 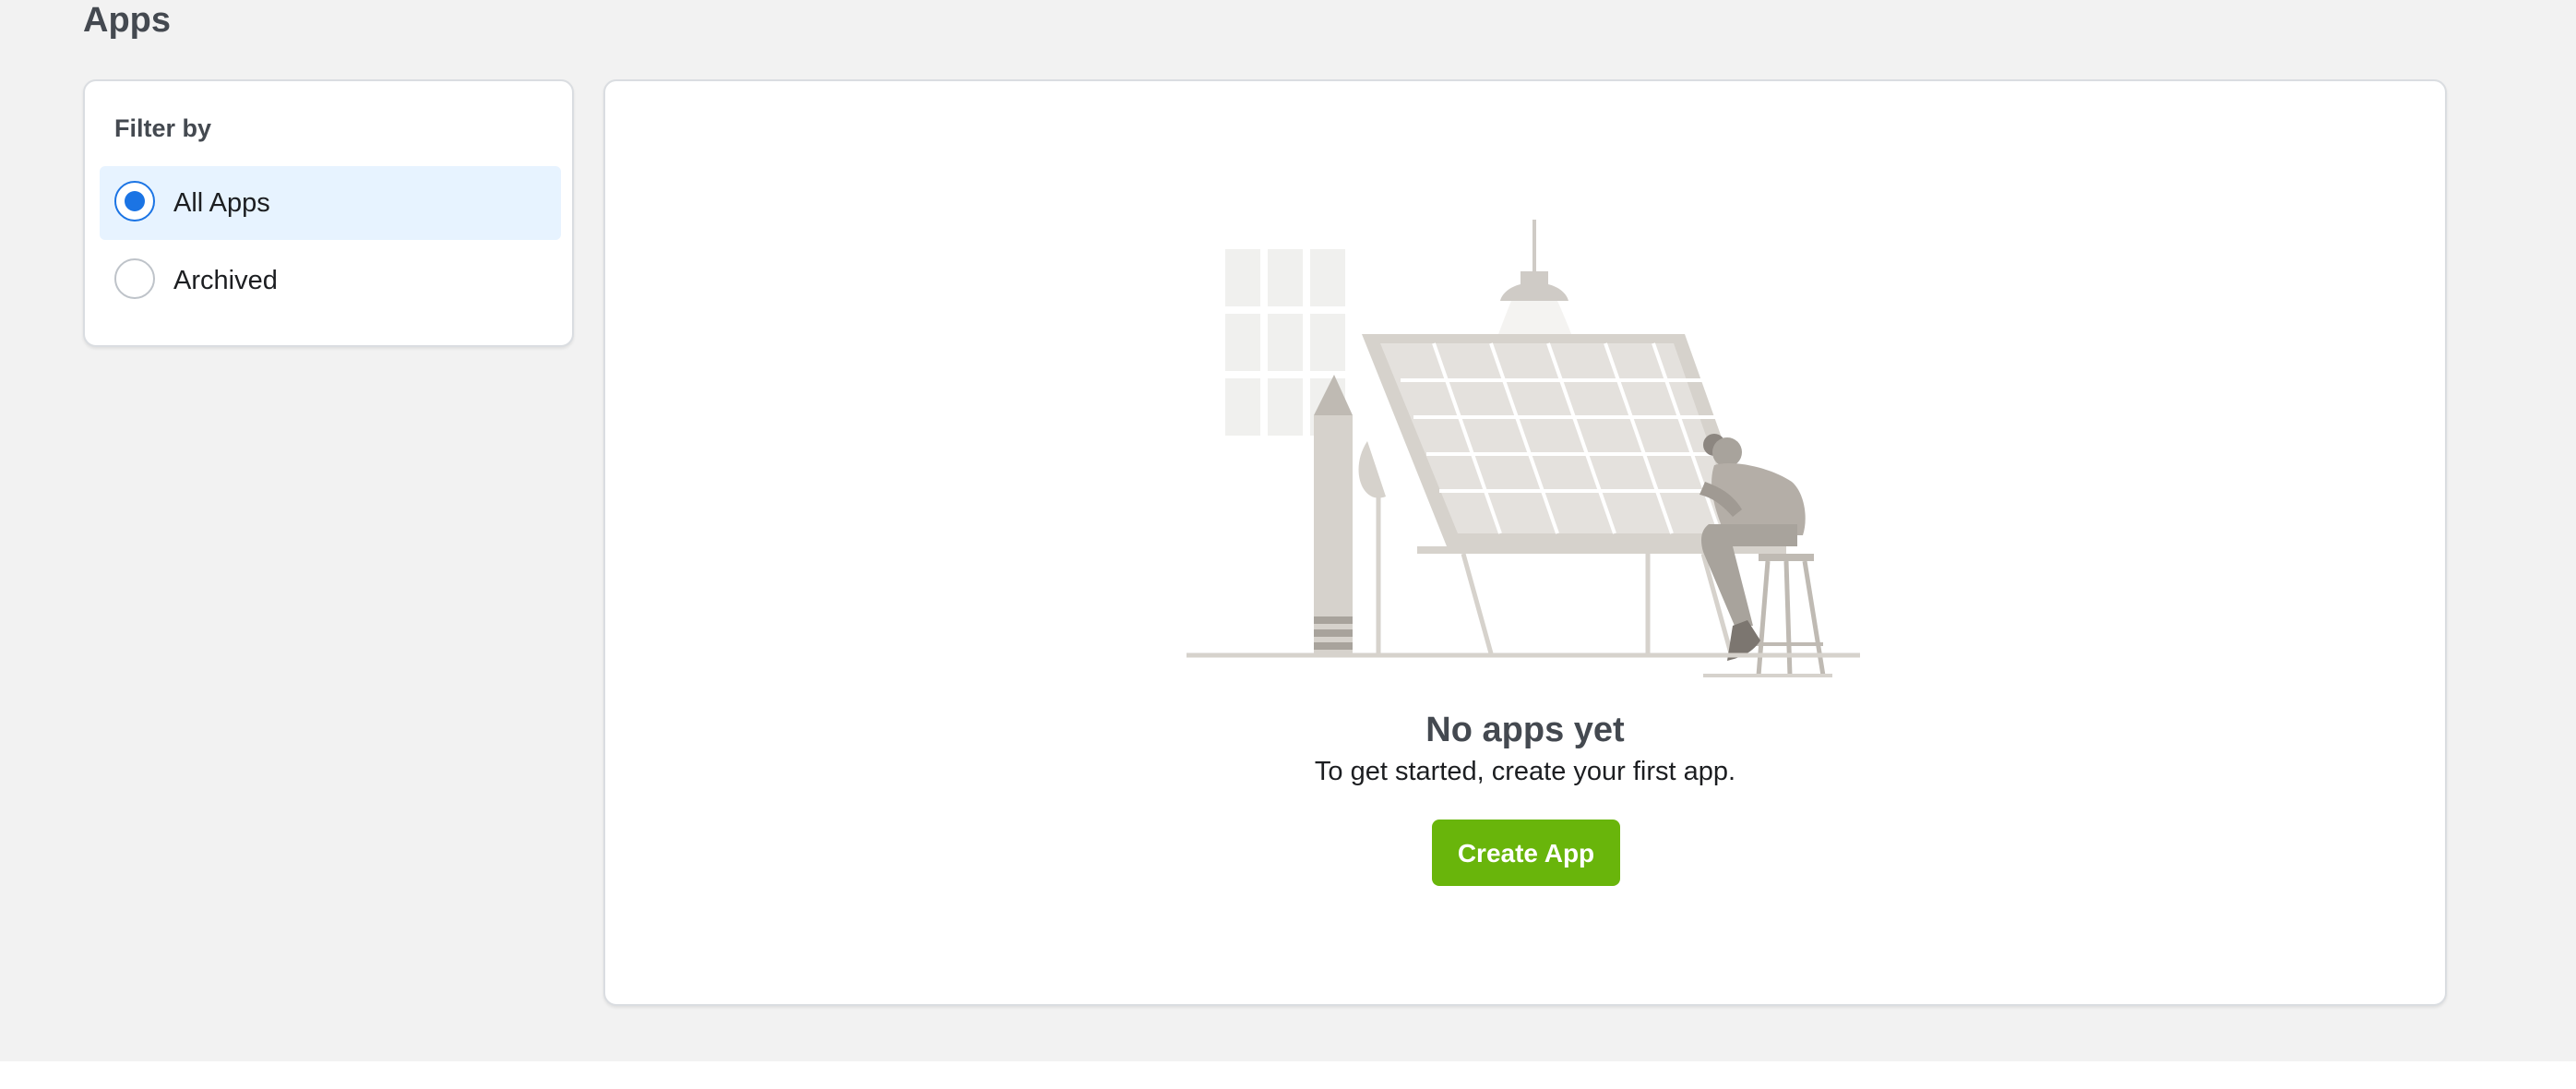 What do you see at coordinates (1526, 853) in the screenshot?
I see `create-app-button: Create App` at bounding box center [1526, 853].